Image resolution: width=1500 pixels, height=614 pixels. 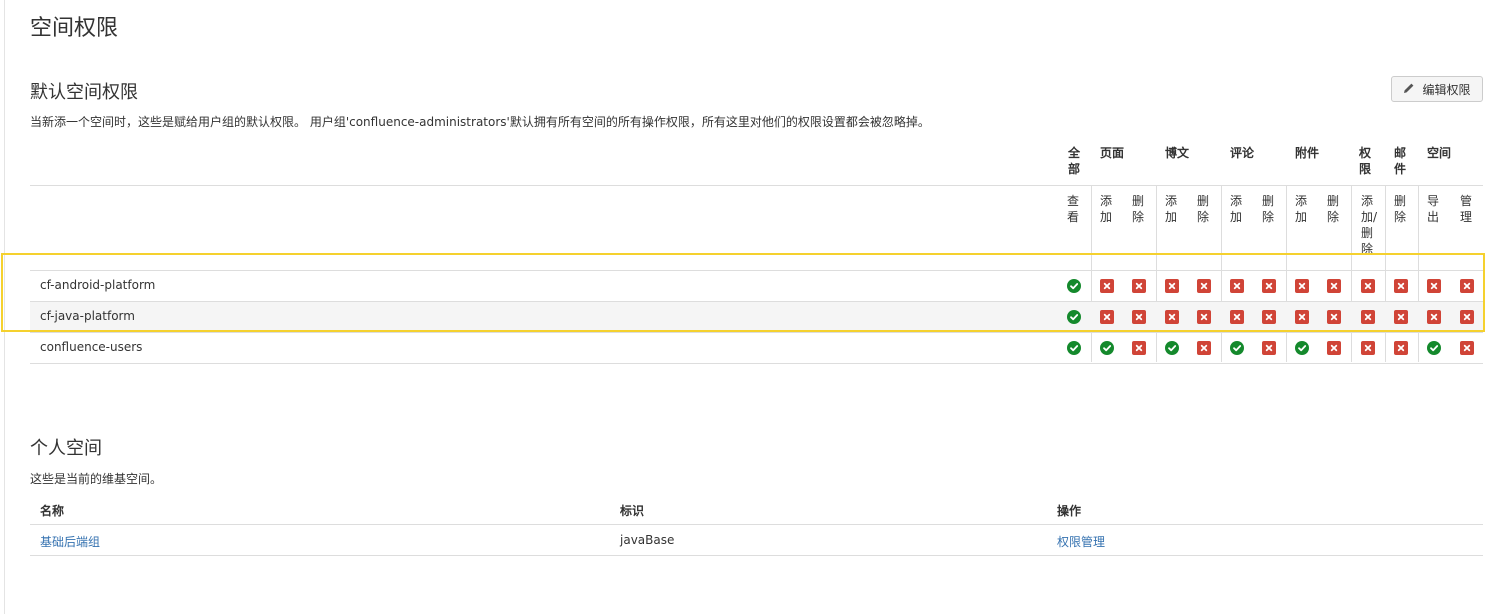 I want to click on group-name: confluence-users, so click(x=91, y=347).